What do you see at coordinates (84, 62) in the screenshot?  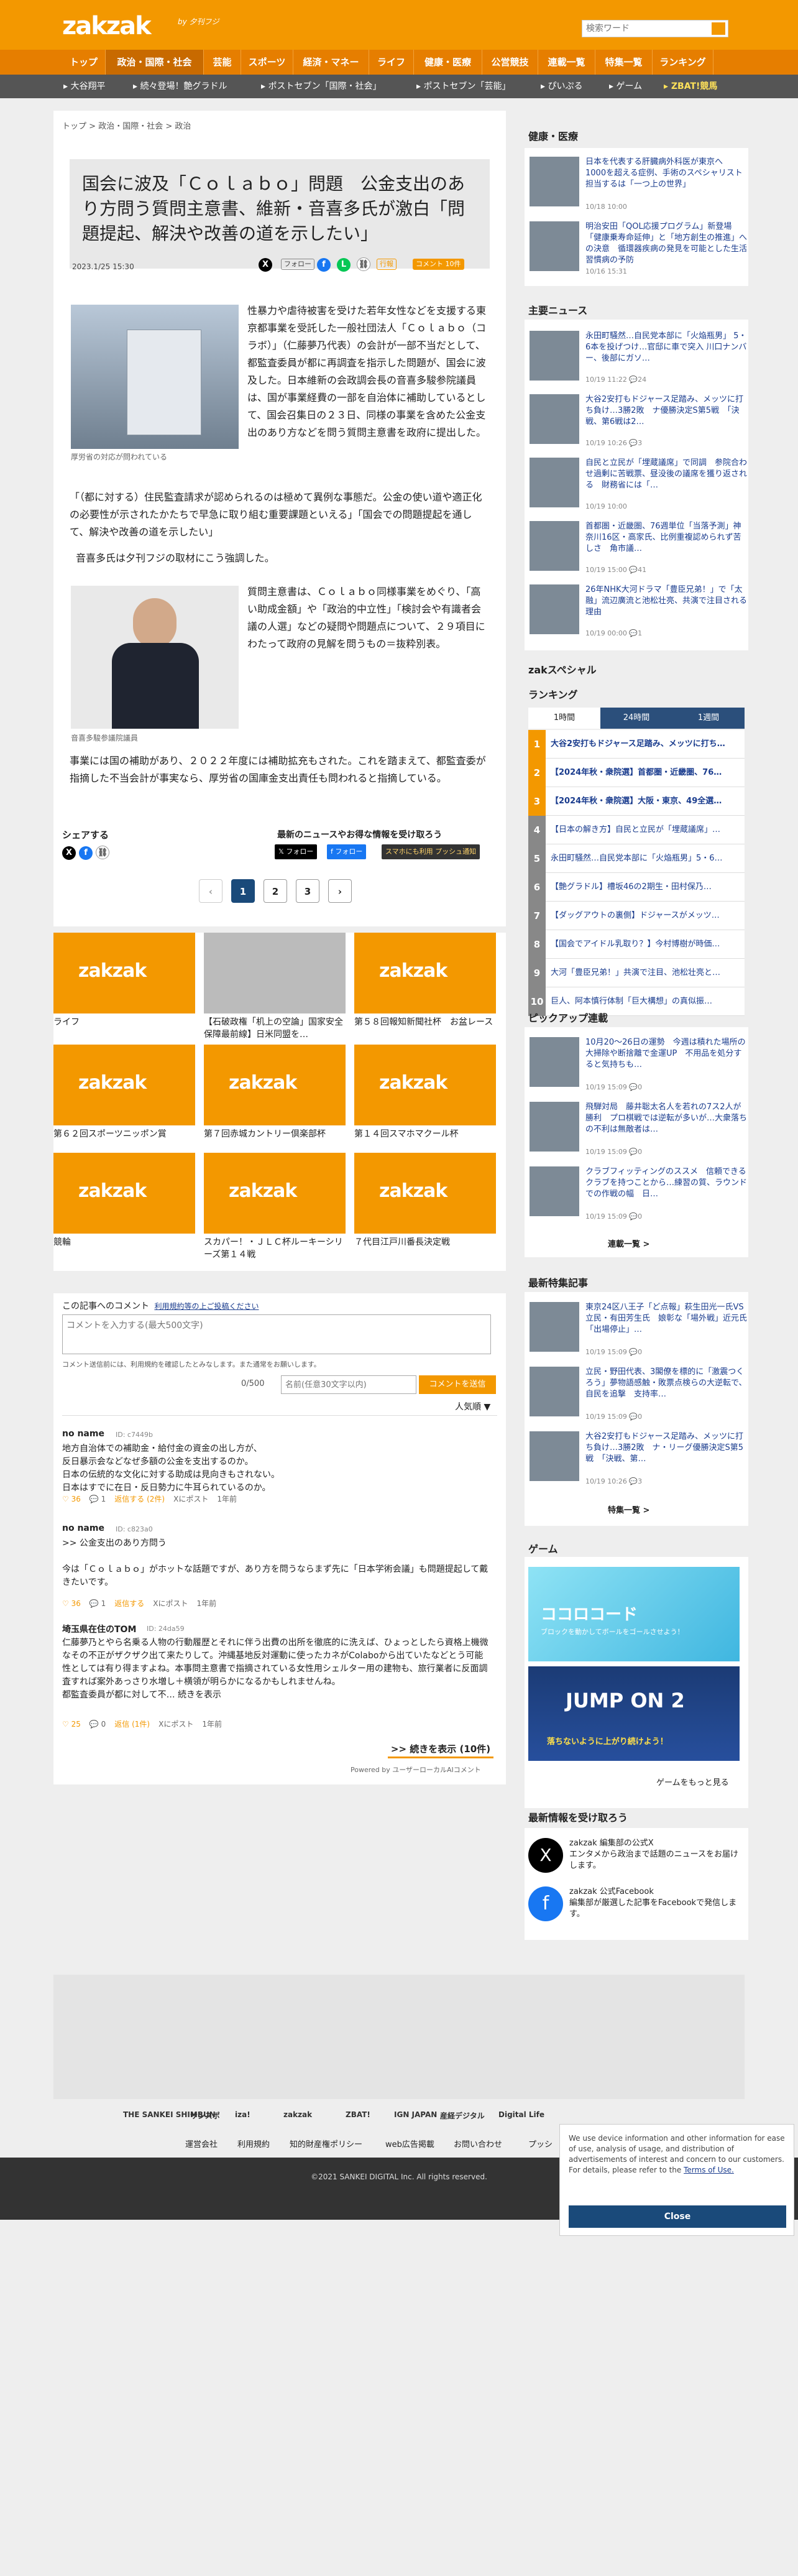 I see `nav-top: トップ` at bounding box center [84, 62].